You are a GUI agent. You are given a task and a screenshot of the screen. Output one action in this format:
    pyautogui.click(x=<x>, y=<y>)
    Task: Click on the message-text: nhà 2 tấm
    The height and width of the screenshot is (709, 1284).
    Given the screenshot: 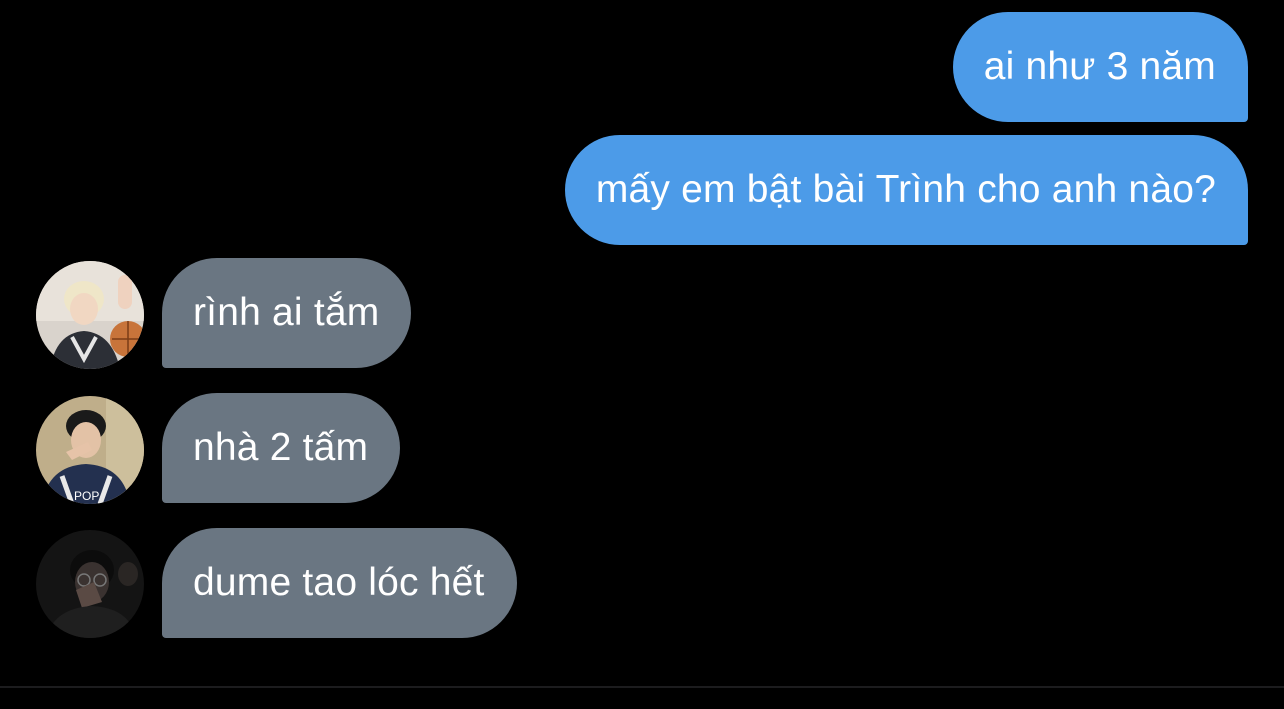 What is the action you would take?
    pyautogui.click(x=281, y=447)
    